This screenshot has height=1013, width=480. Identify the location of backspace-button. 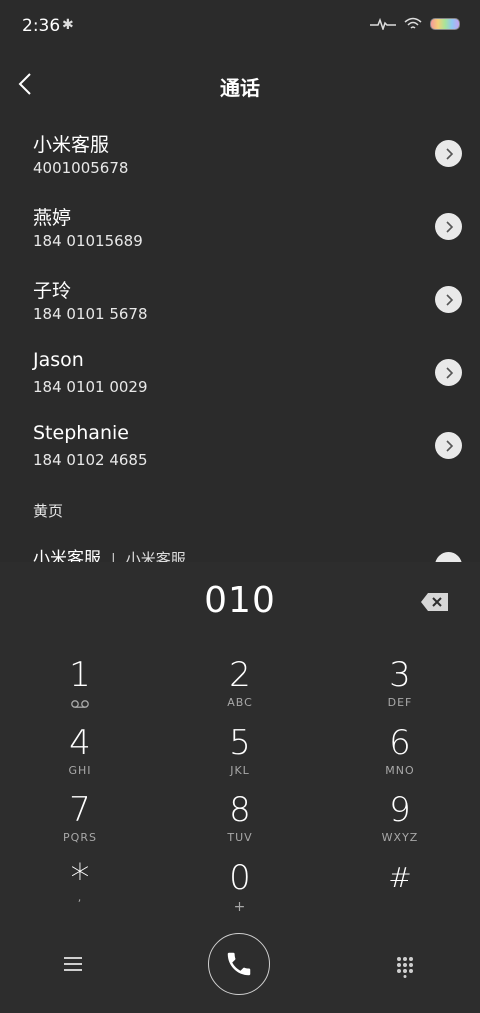
(435, 602).